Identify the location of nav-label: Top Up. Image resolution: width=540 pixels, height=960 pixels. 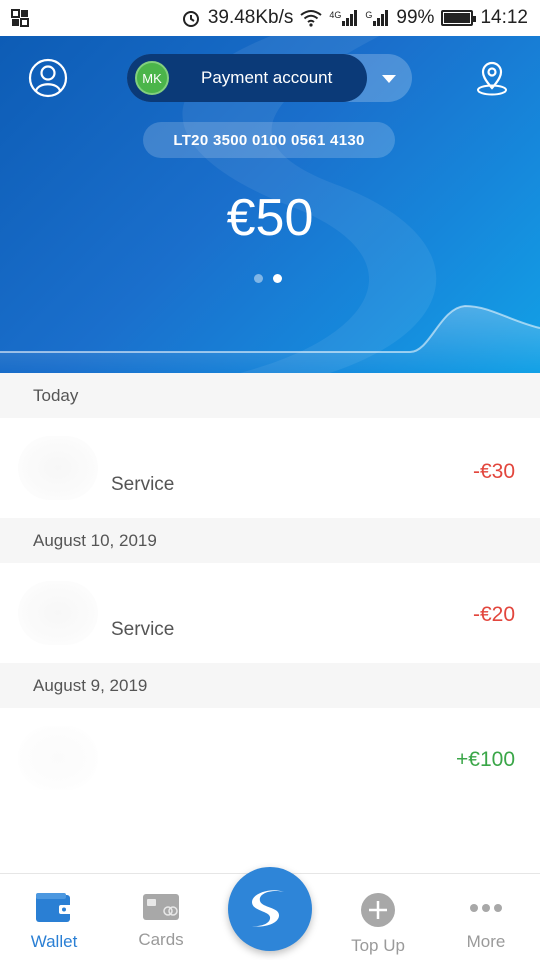
(378, 945).